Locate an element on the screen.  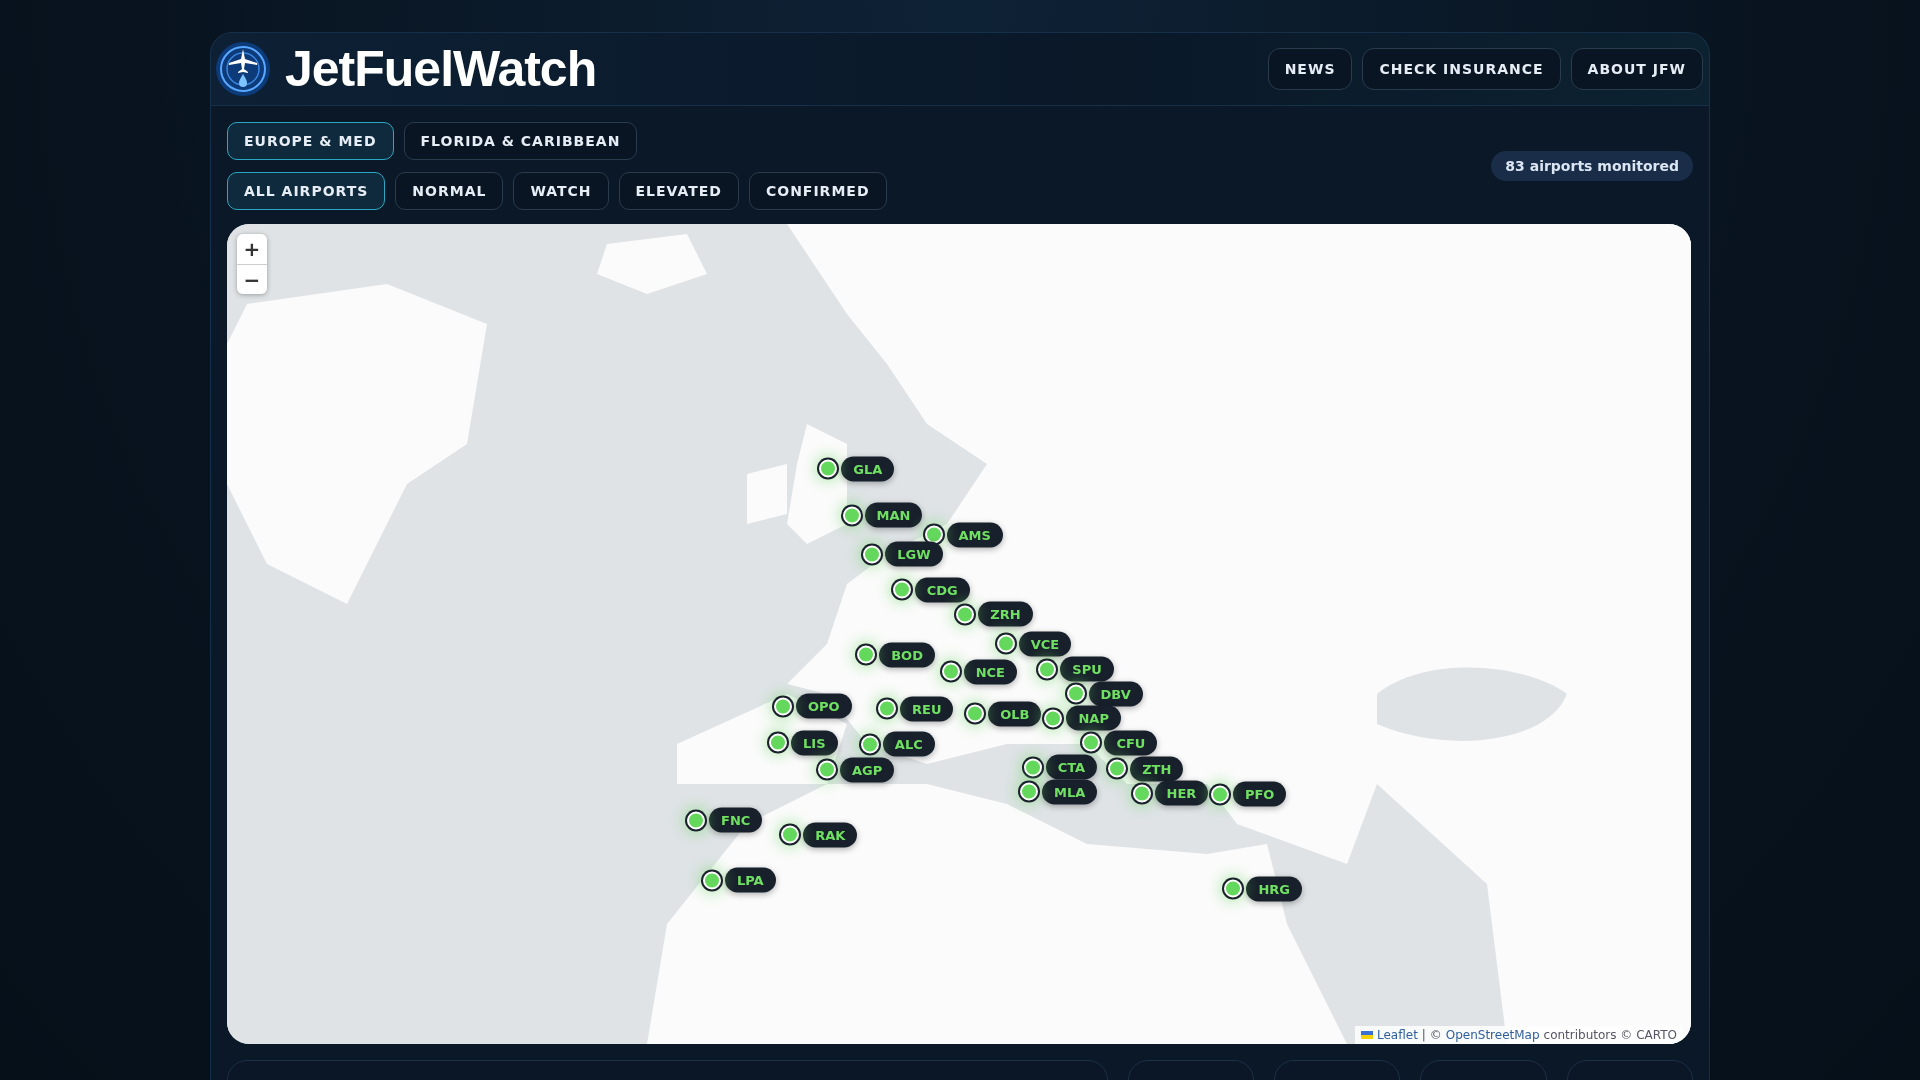
airport-label: AMS is located at coordinates (974, 535).